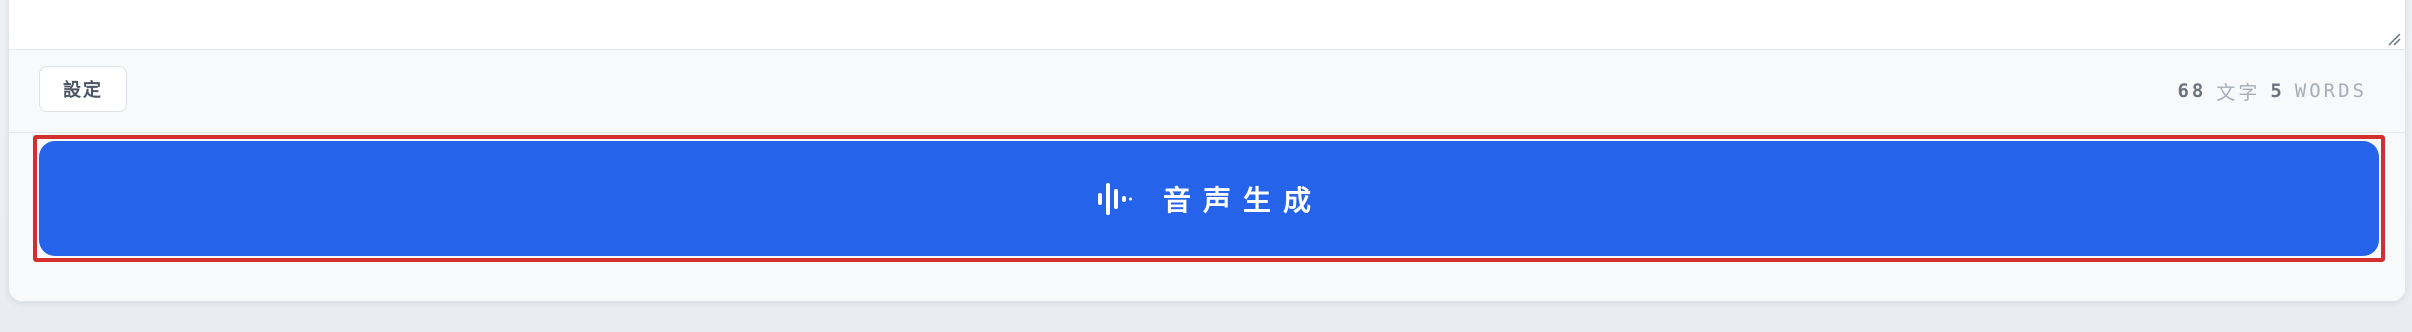 The width and height of the screenshot is (2412, 332). What do you see at coordinates (1207, 25) in the screenshot?
I see `text-input-area` at bounding box center [1207, 25].